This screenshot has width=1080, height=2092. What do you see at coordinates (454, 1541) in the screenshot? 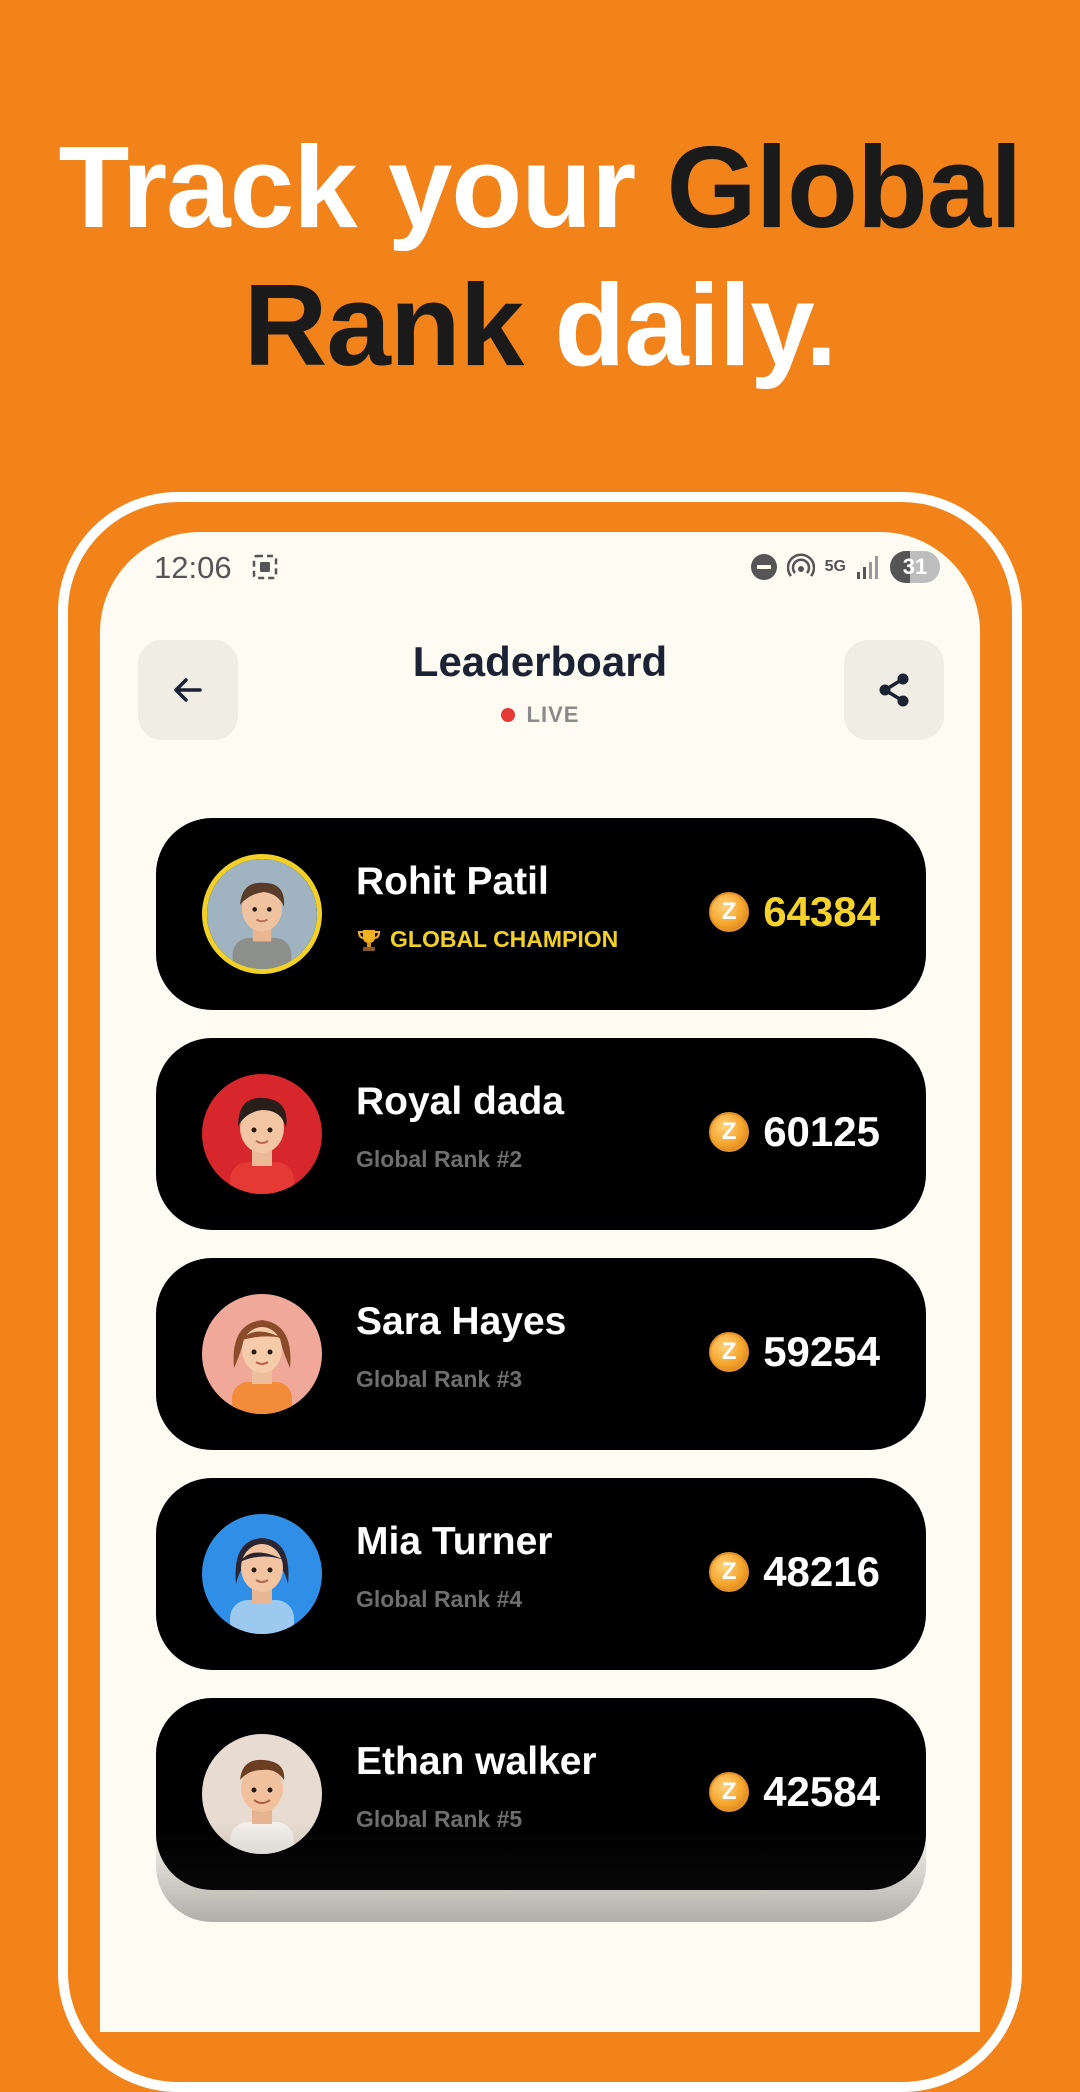
I see `player-name: Mia Turner` at bounding box center [454, 1541].